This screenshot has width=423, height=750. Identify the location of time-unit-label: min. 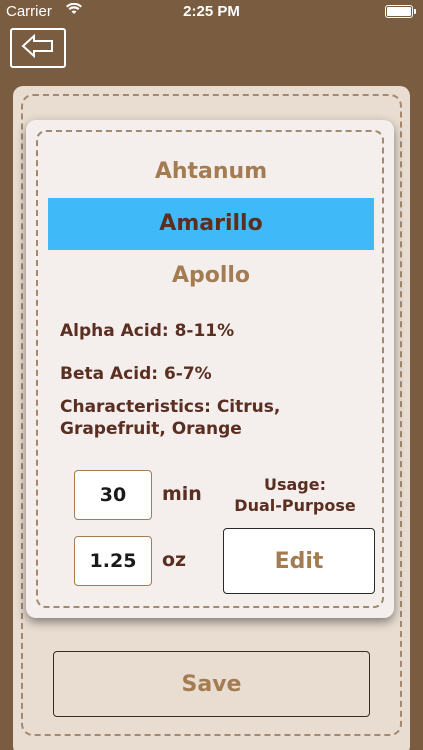
(182, 494).